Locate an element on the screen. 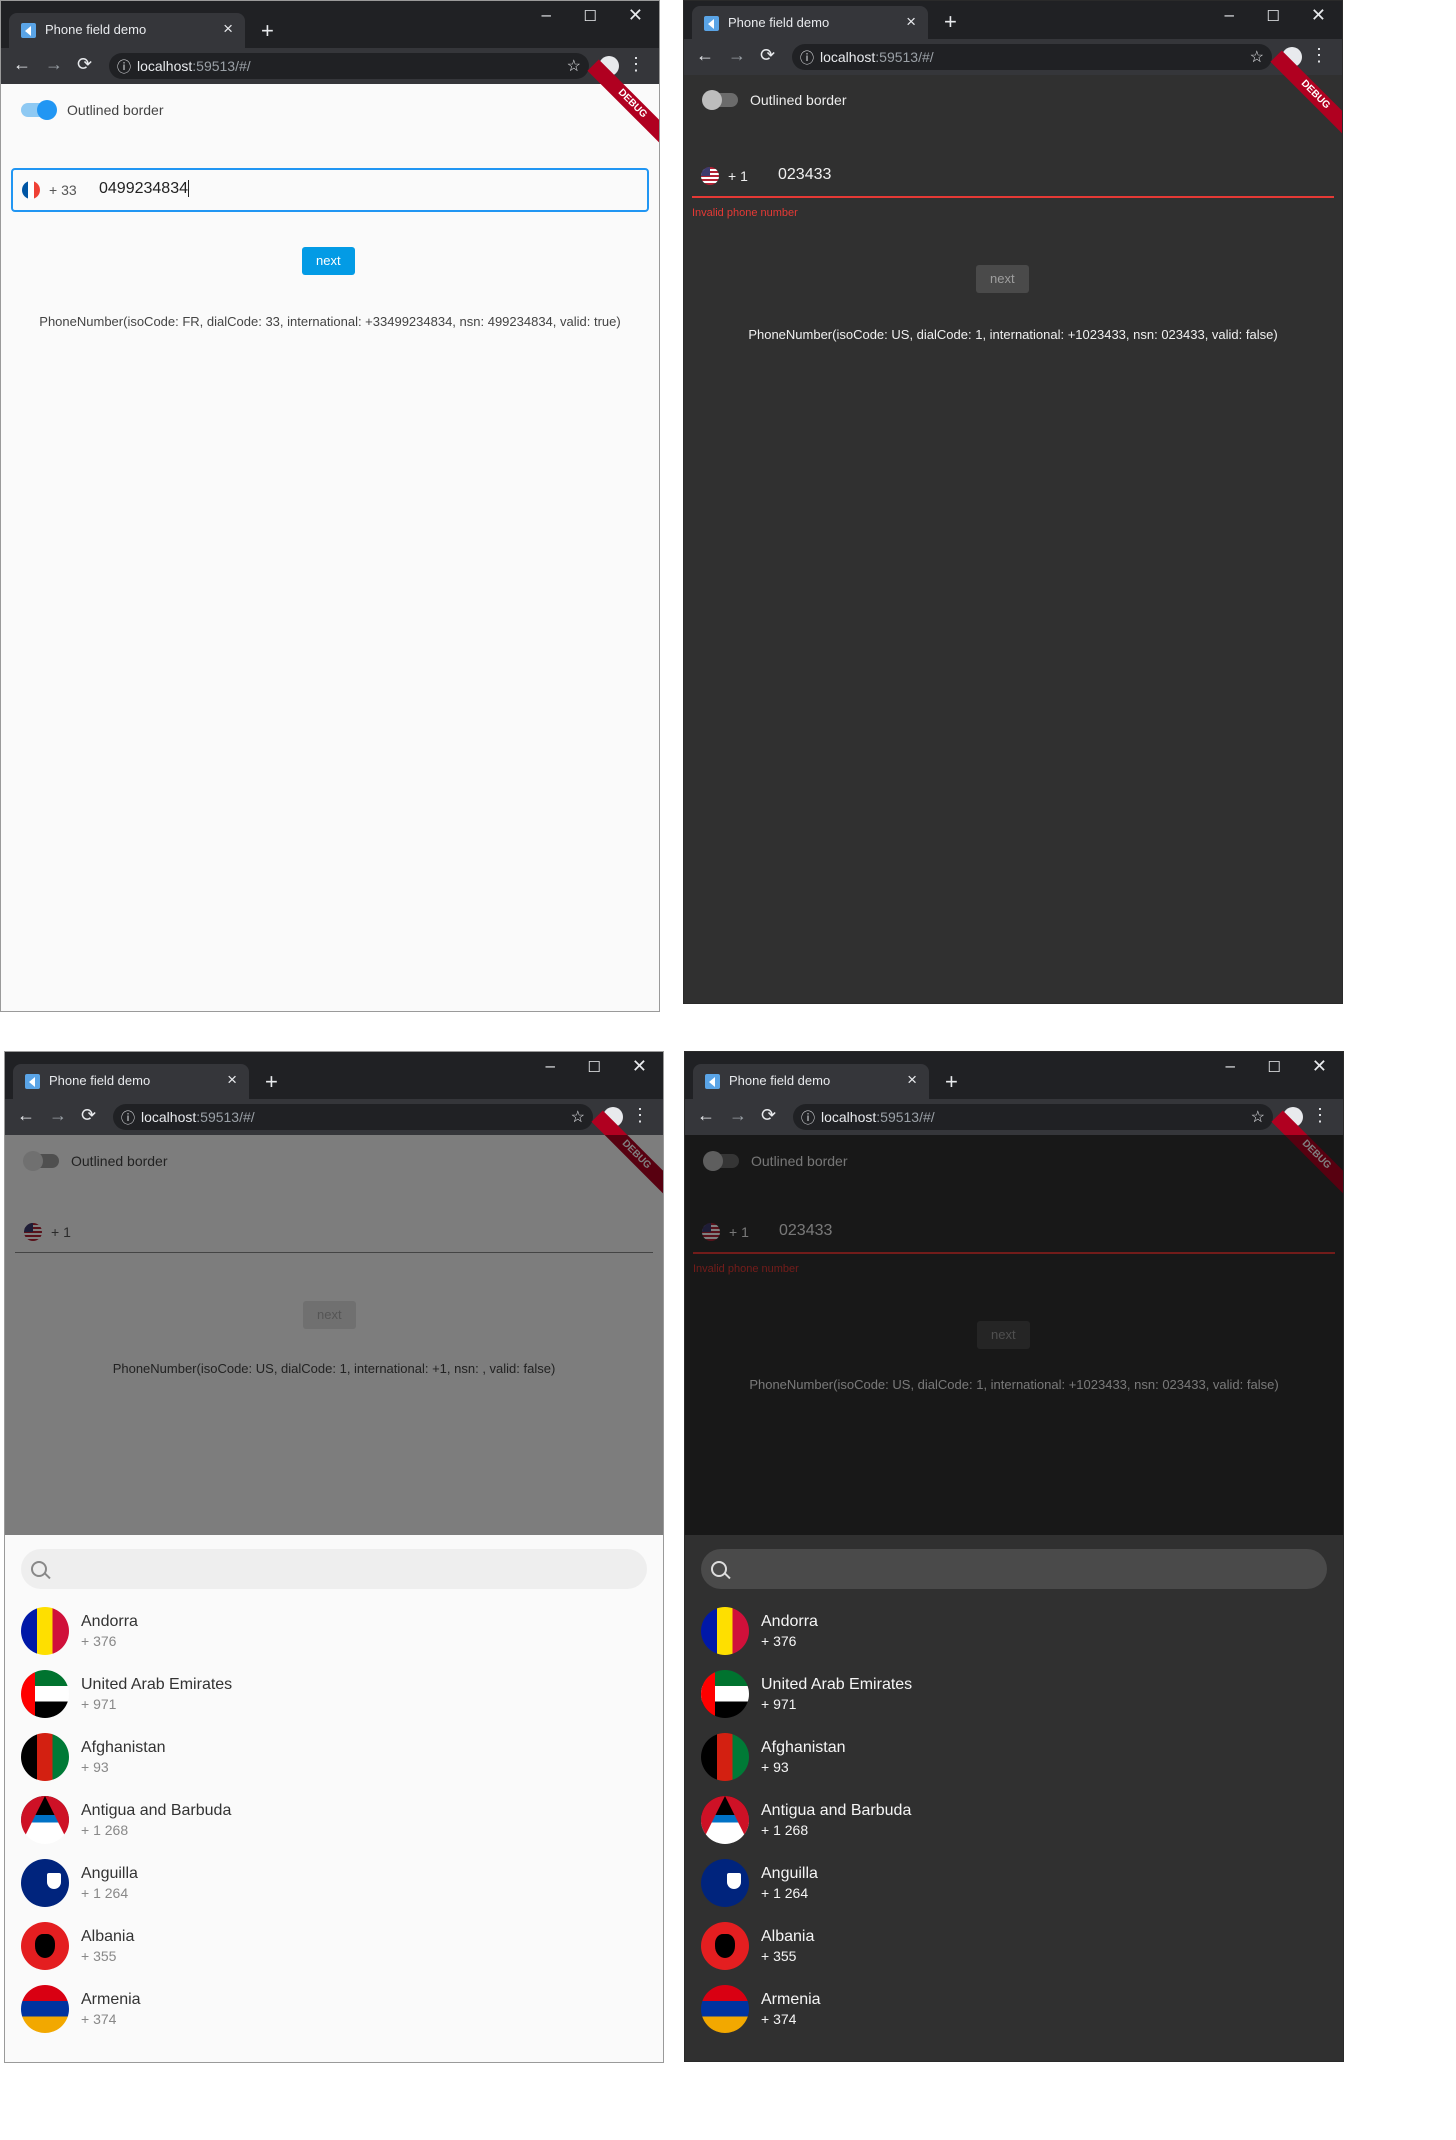  phone-number-input: 0499234834 is located at coordinates (144, 189).